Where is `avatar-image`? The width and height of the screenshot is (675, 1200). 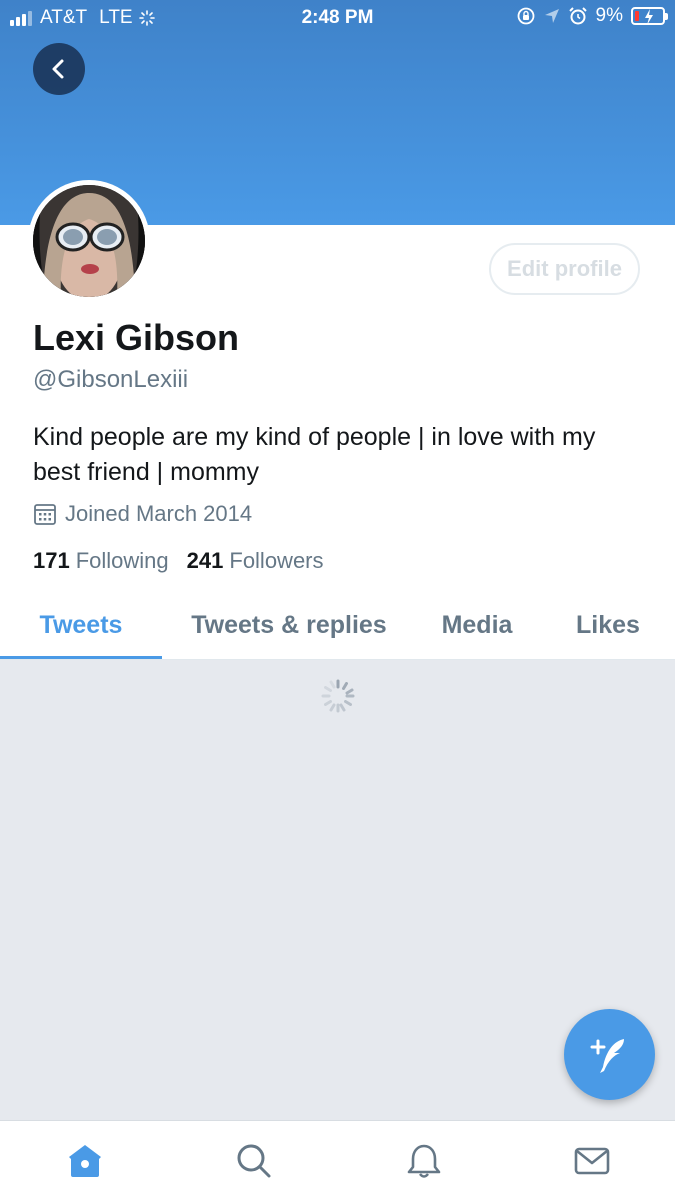
avatar-image is located at coordinates (89, 241).